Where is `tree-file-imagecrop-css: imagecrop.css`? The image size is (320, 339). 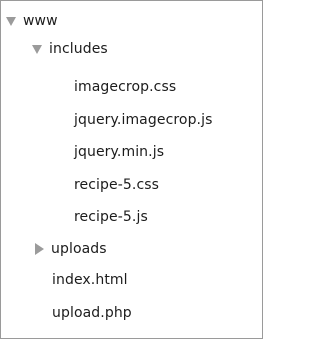 tree-file-imagecrop-css: imagecrop.css is located at coordinates (125, 87).